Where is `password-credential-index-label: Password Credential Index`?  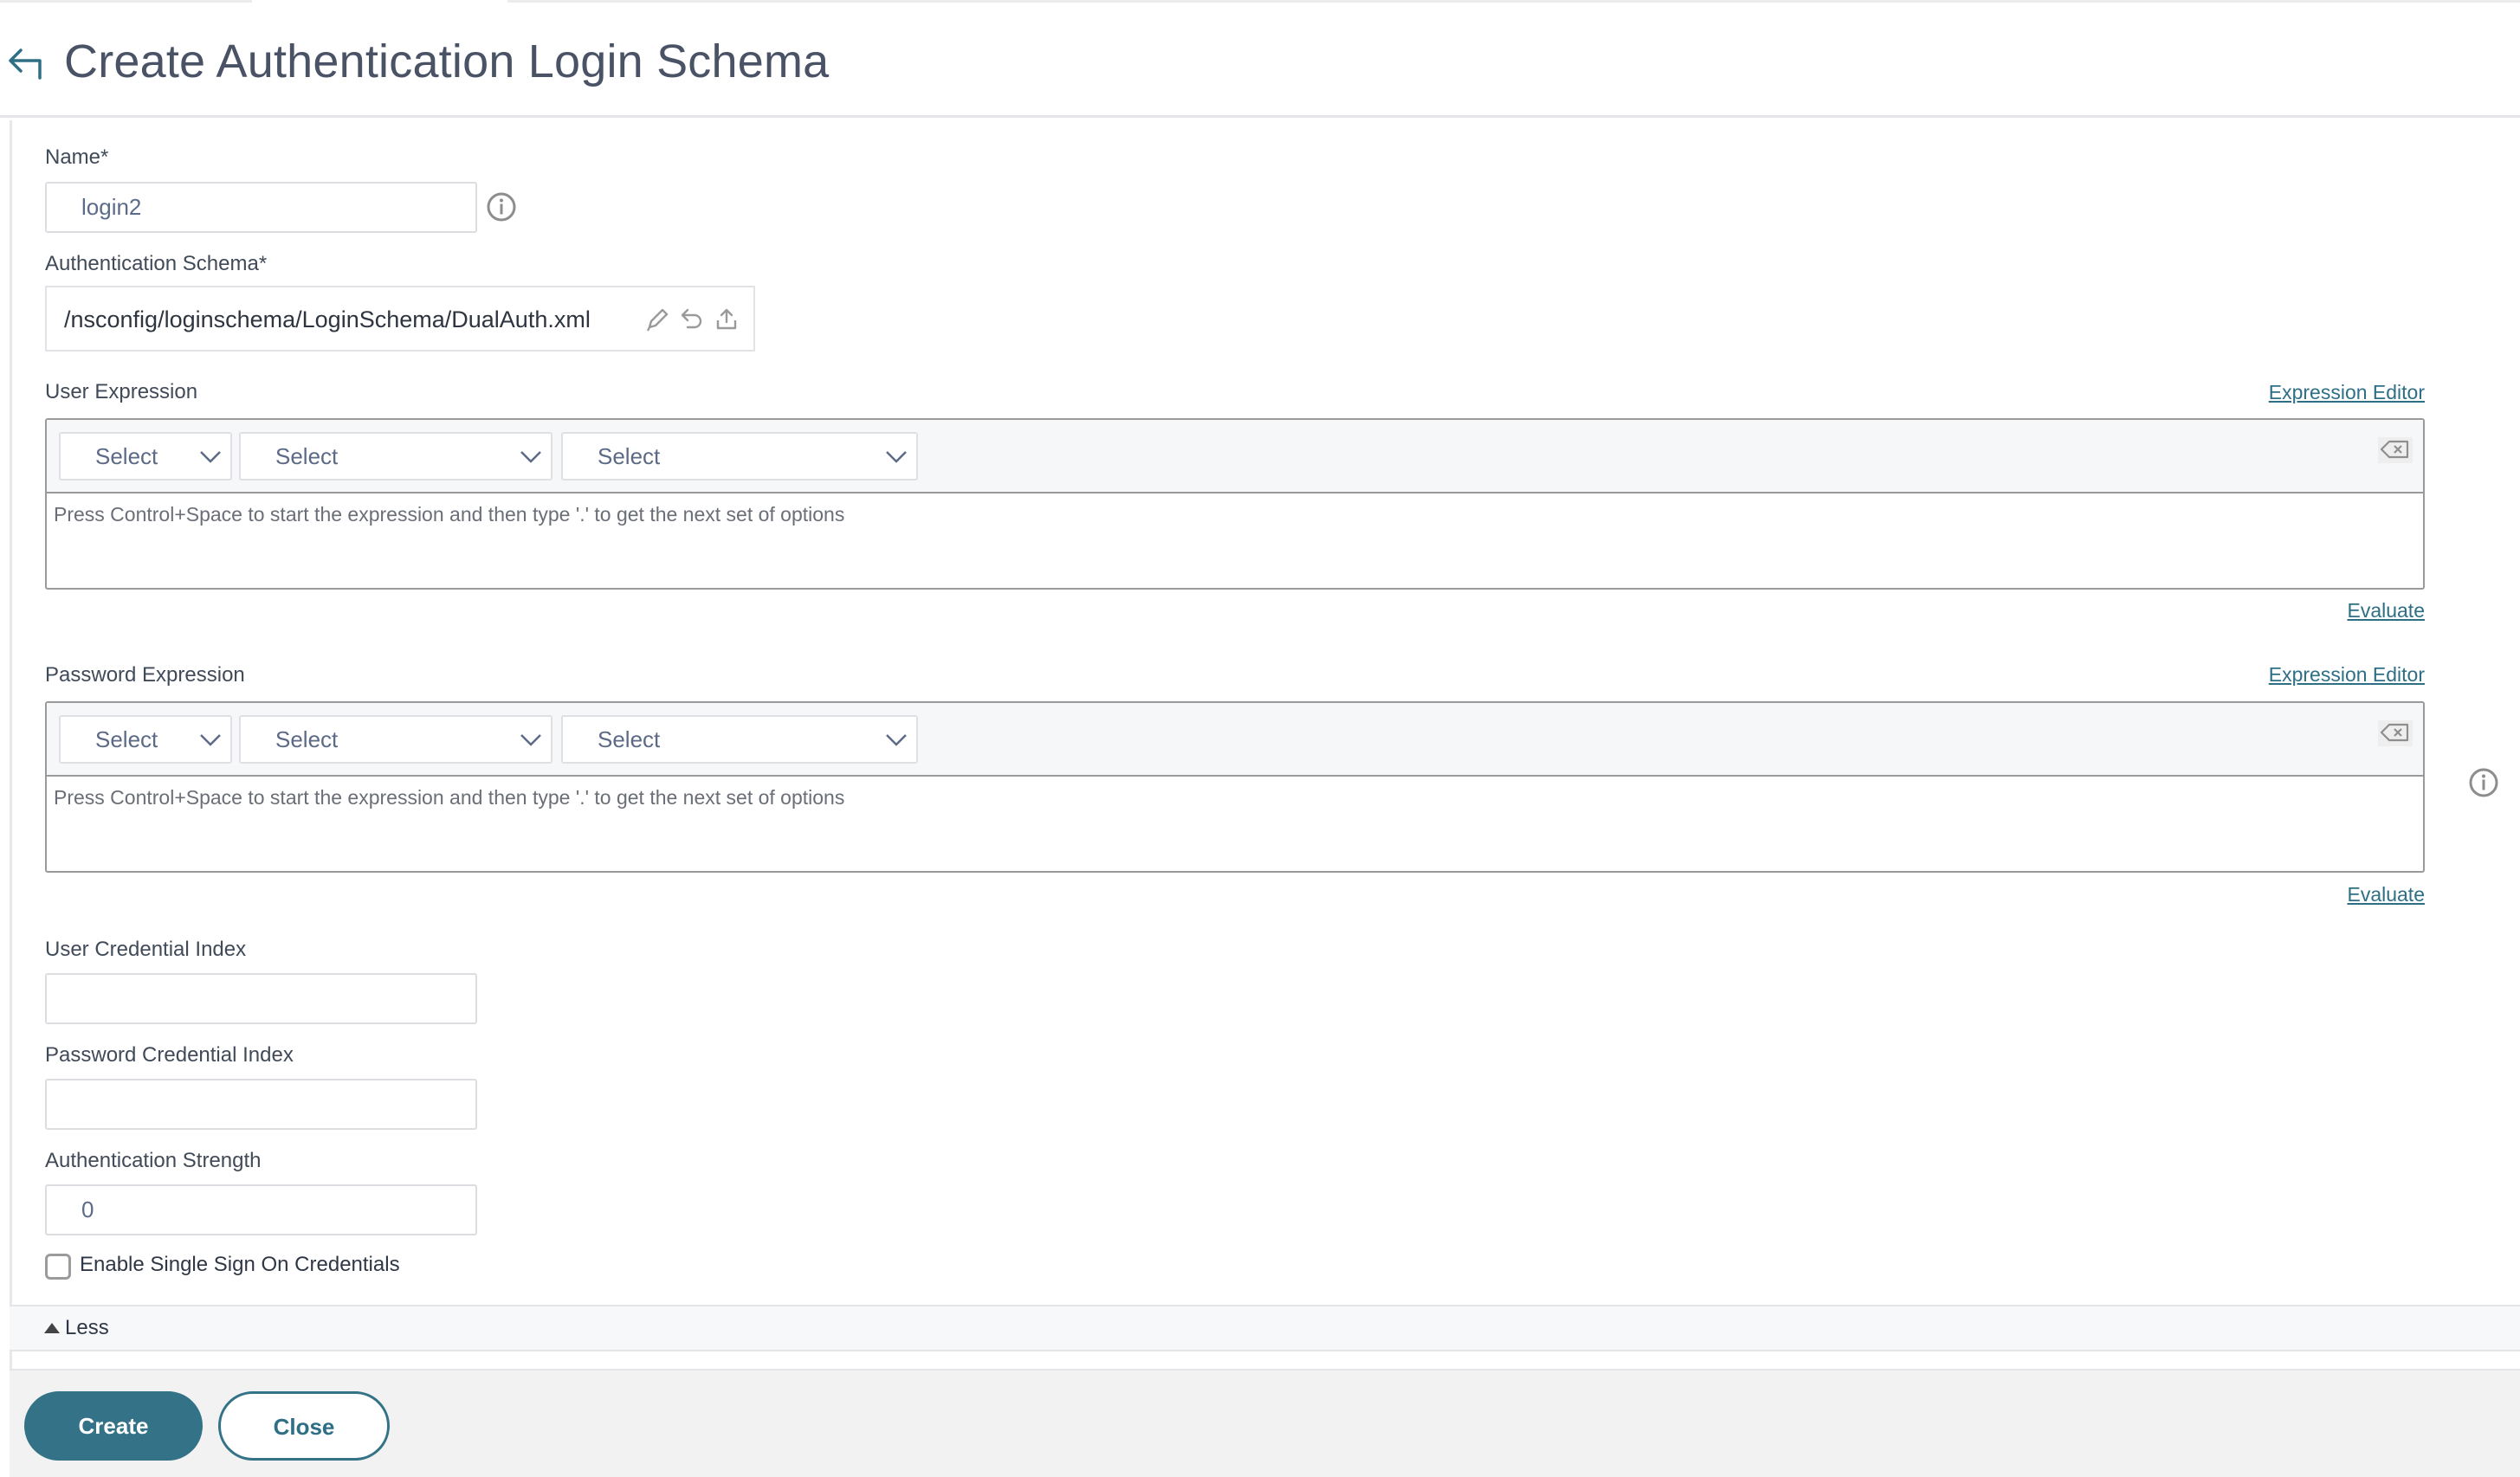
password-credential-index-label: Password Credential Index is located at coordinates (169, 1055).